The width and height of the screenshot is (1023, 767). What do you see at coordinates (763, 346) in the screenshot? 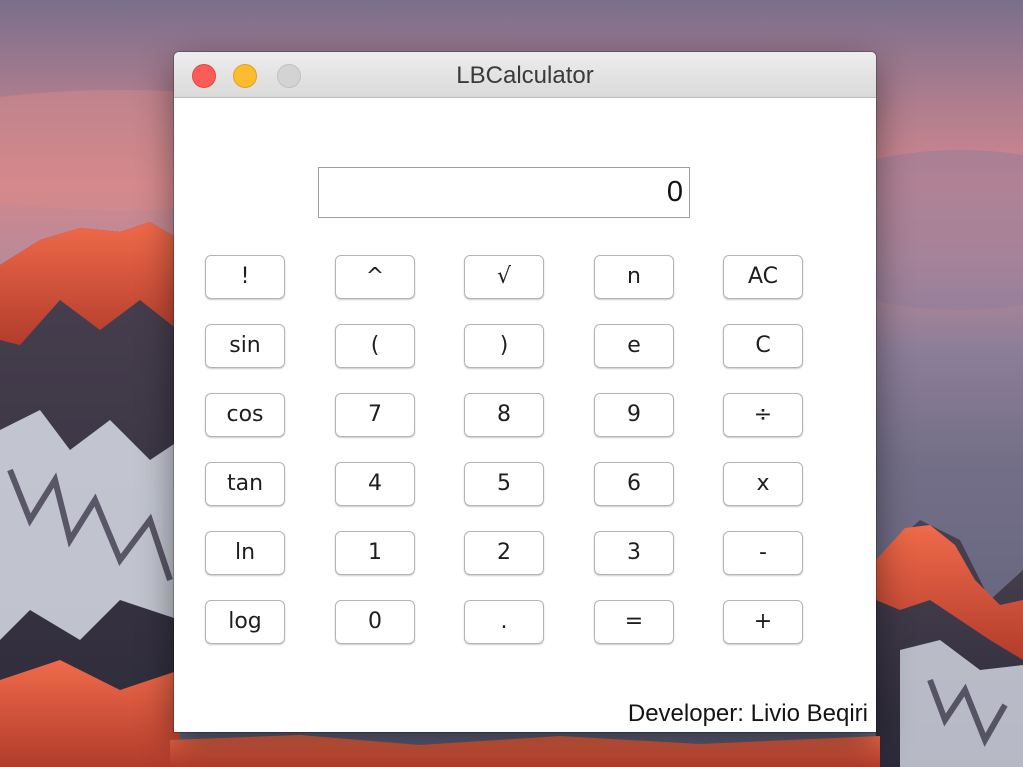
I see `clear-button: C` at bounding box center [763, 346].